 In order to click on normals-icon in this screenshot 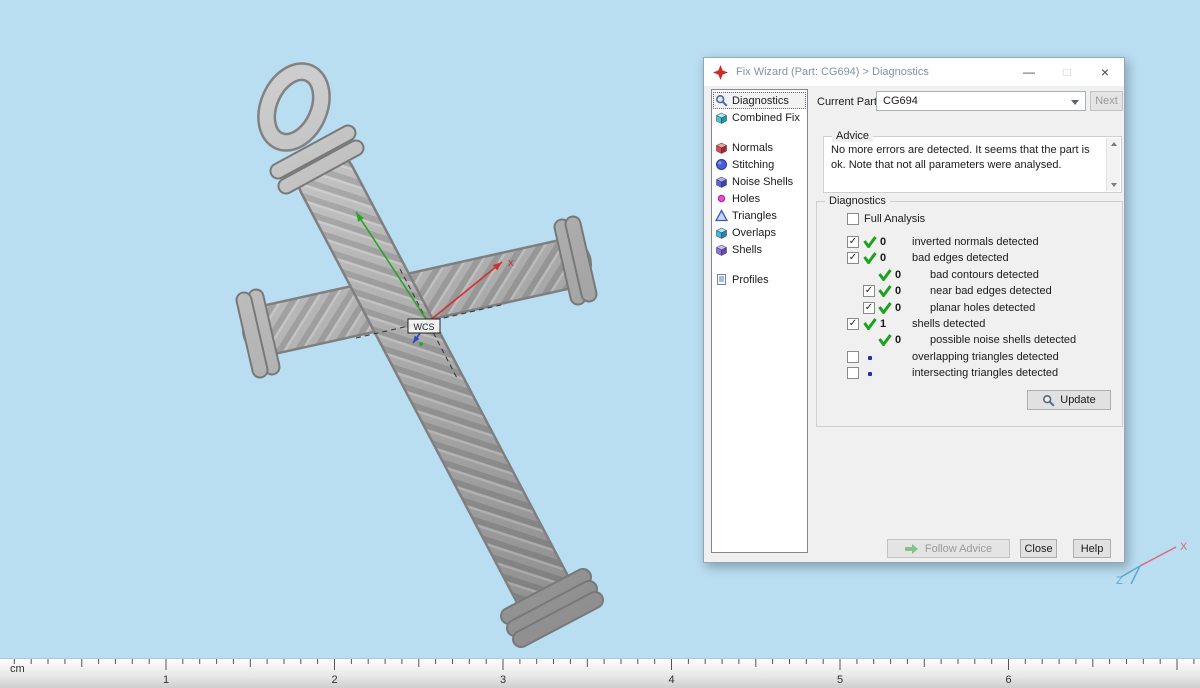, I will do `click(721, 147)`.